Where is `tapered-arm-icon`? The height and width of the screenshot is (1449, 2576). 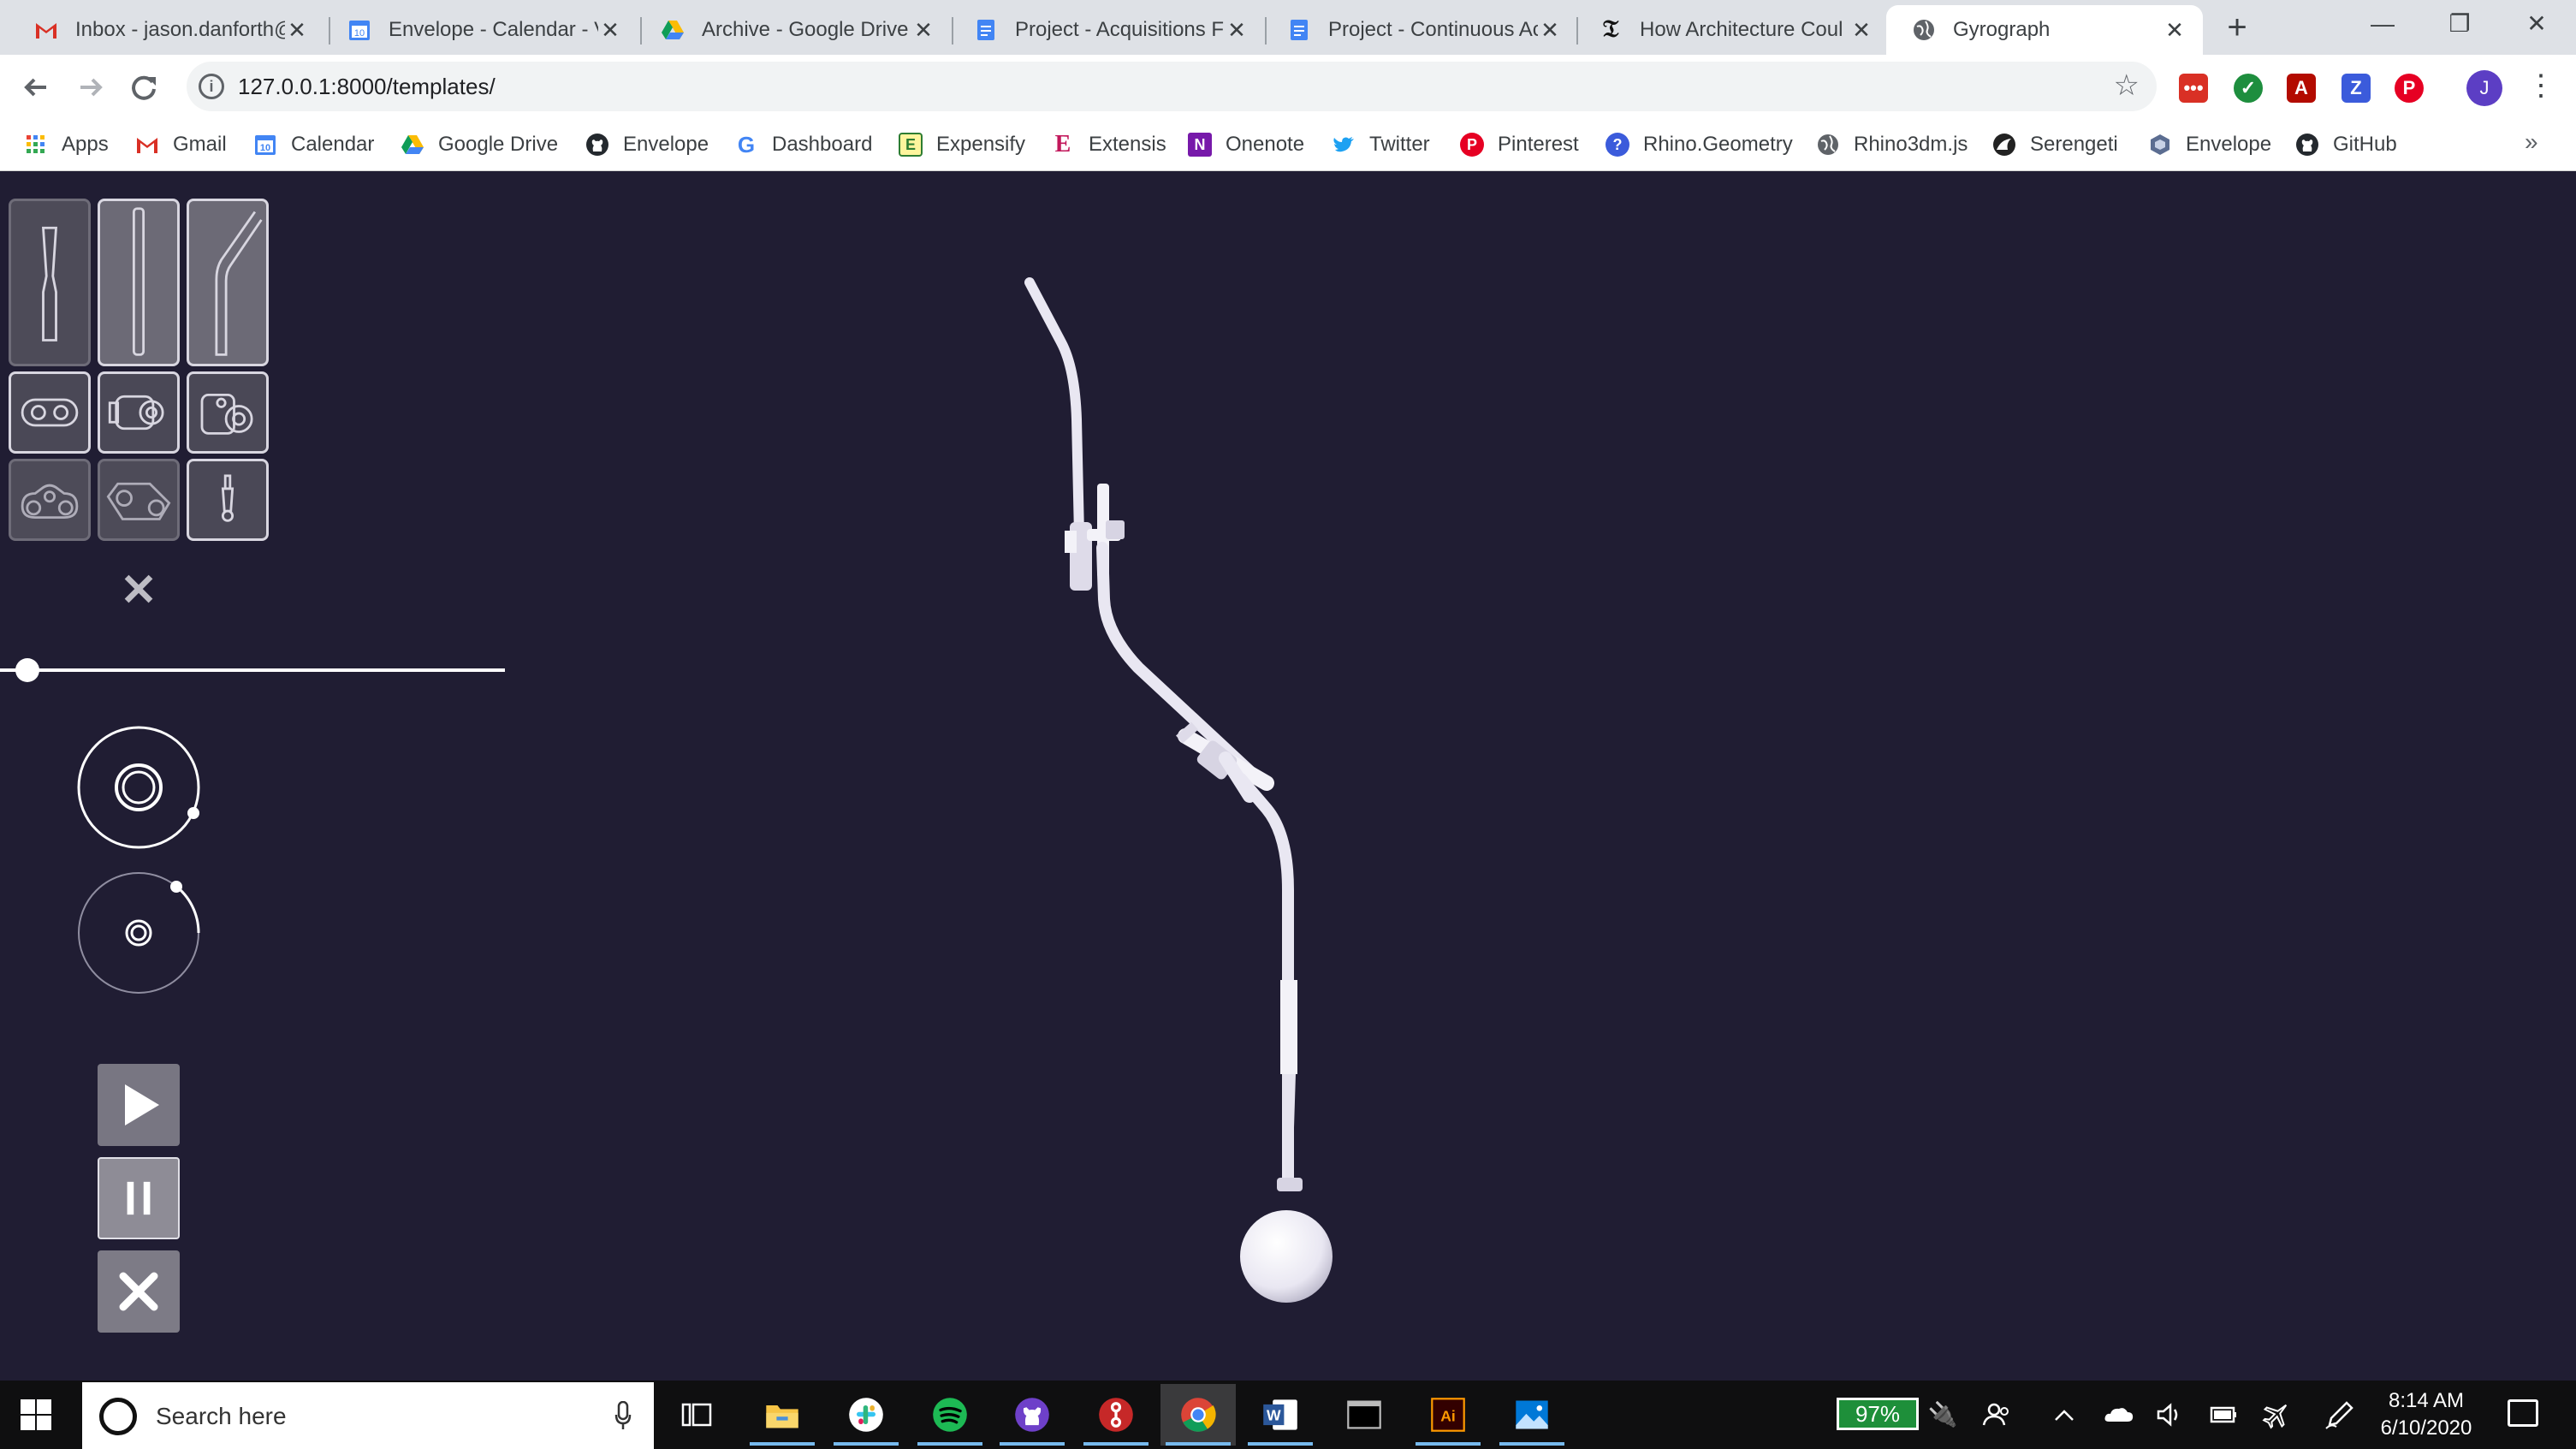 tapered-arm-icon is located at coordinates (49, 283).